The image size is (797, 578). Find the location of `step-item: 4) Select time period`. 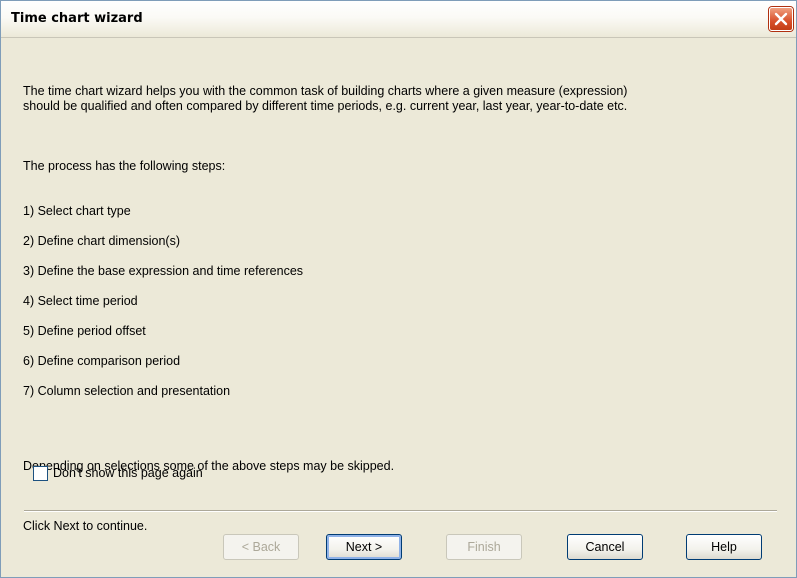

step-item: 4) Select time period is located at coordinates (80, 301).